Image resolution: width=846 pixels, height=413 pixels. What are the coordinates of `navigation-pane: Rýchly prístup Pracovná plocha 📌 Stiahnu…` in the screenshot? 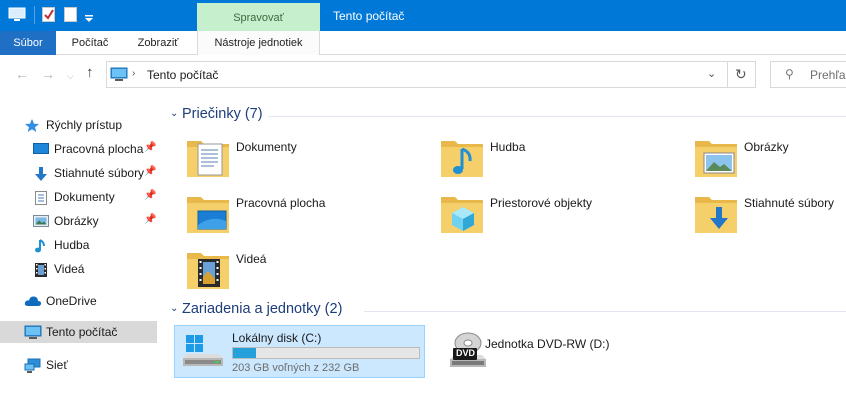 It's located at (80, 256).